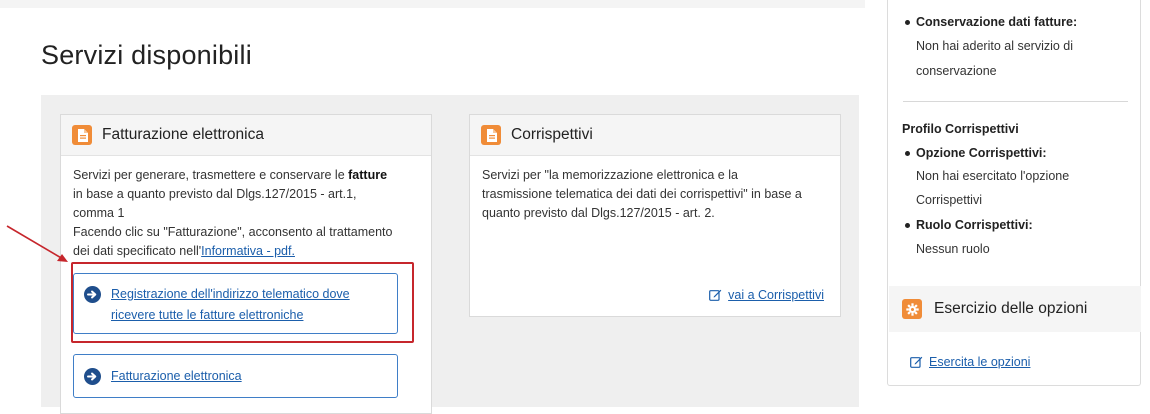  What do you see at coordinates (99, 213) in the screenshot?
I see `desc-text: comma 1` at bounding box center [99, 213].